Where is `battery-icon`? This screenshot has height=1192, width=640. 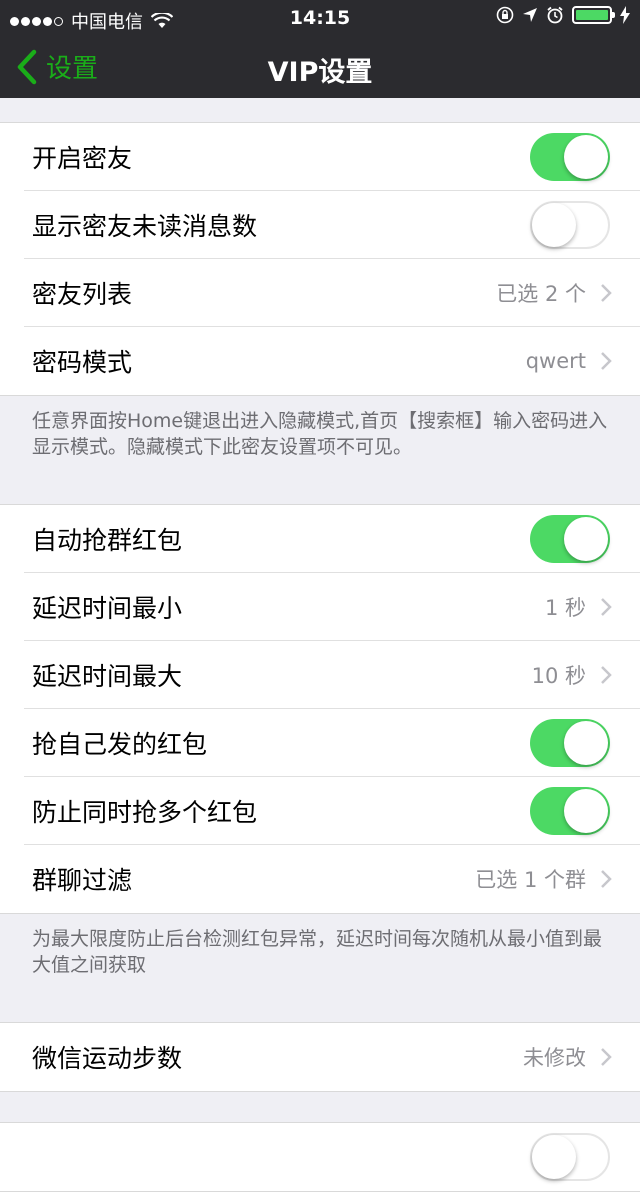 battery-icon is located at coordinates (593, 15).